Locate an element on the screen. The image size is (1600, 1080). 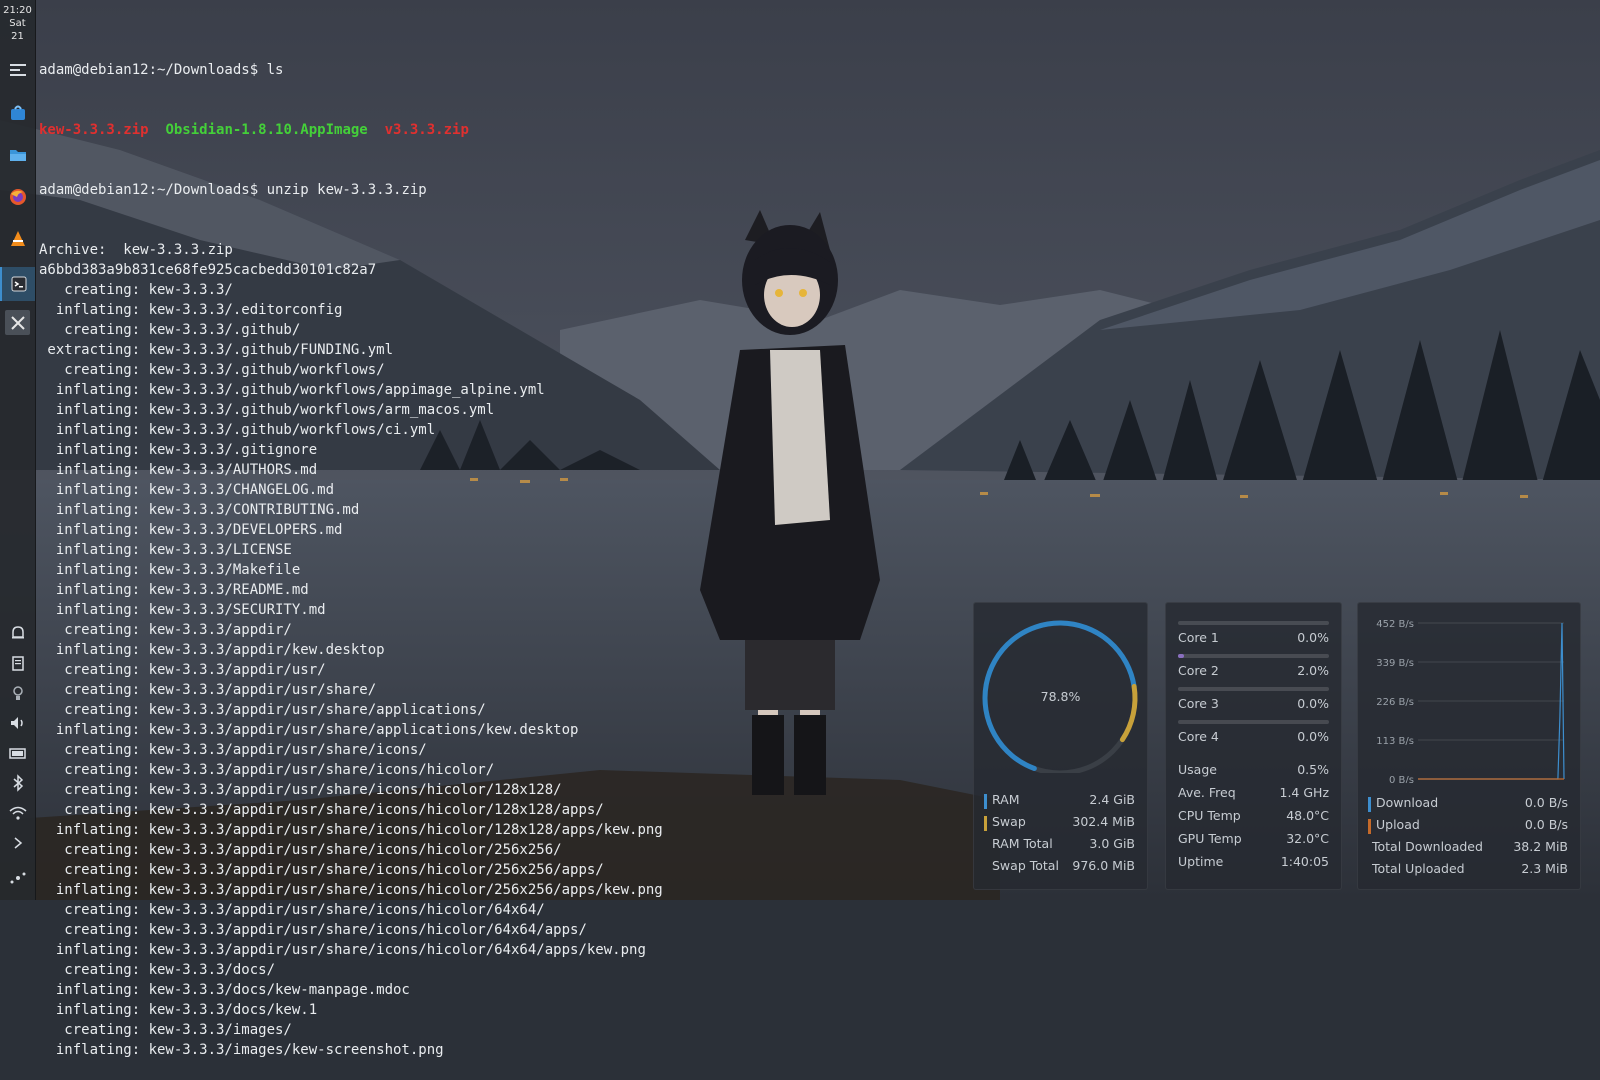
core-2-value: 2.0% is located at coordinates (1313, 670).